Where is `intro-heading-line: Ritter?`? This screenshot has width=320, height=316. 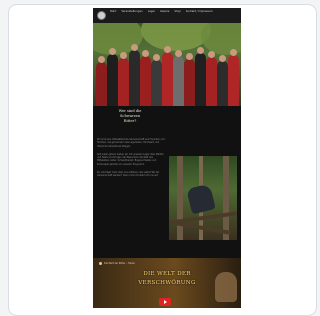
intro-heading-line: Ritter? is located at coordinates (130, 121).